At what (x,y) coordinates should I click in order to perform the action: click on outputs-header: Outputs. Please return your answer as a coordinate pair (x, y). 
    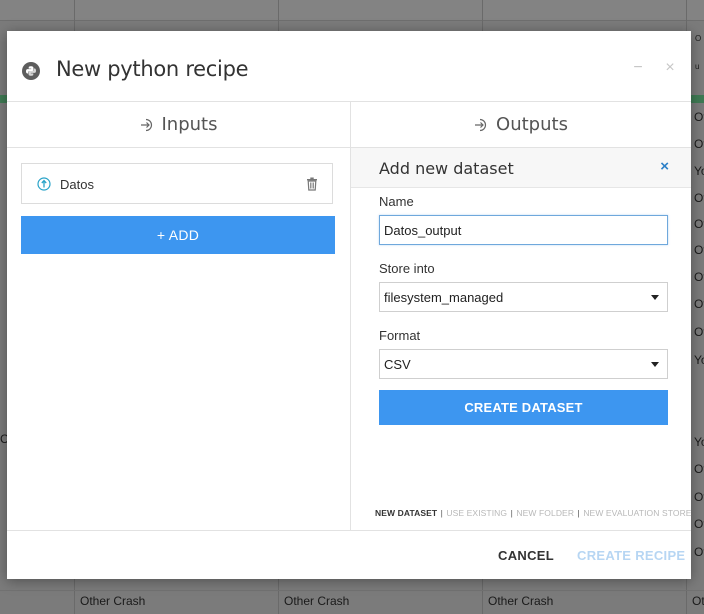
    Looking at the image, I should click on (521, 125).